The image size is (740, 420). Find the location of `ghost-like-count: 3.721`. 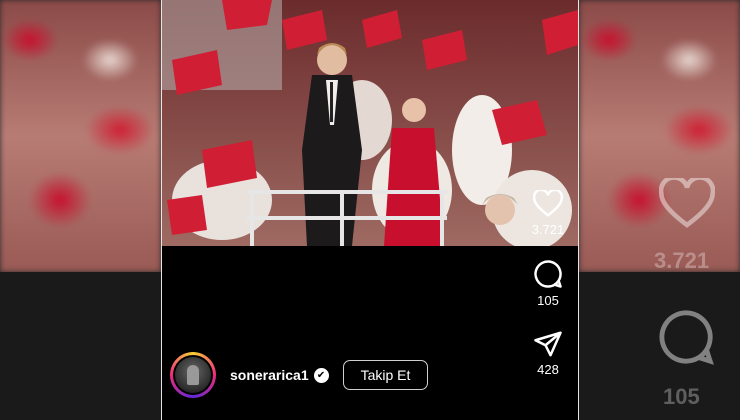

ghost-like-count: 3.721 is located at coordinates (682, 260).